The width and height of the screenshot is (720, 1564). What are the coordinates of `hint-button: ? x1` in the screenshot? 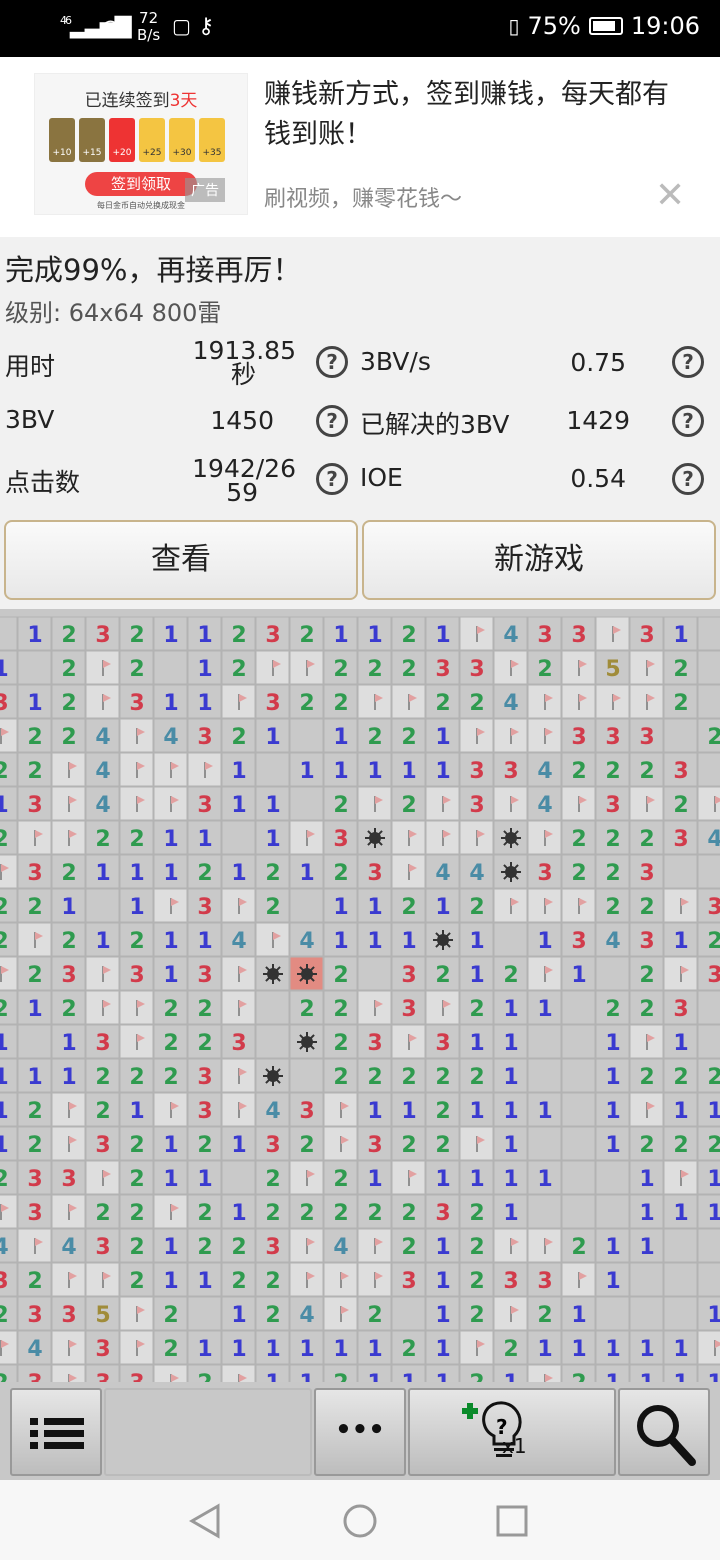 It's located at (512, 1432).